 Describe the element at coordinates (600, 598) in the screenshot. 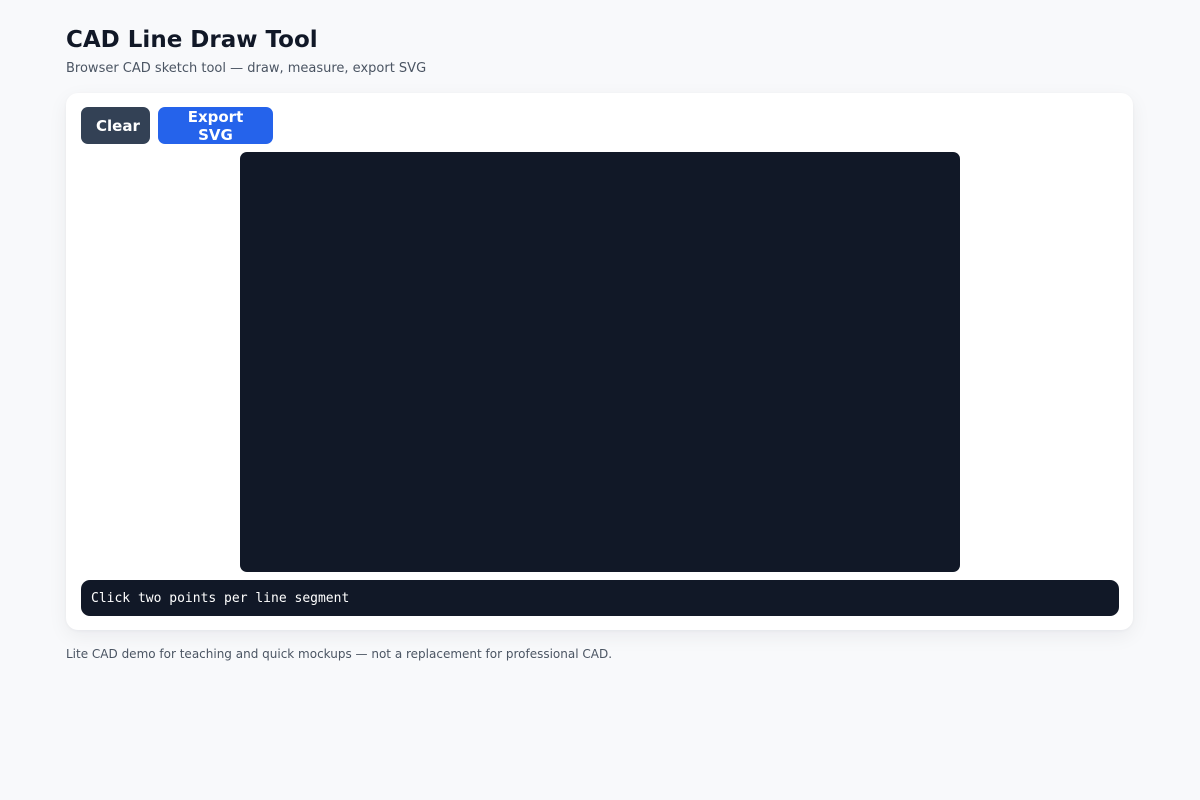

I see `status-bar: Click two points per line segment` at that location.